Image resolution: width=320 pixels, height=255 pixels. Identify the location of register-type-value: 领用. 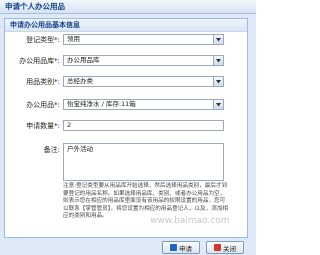
(73, 39).